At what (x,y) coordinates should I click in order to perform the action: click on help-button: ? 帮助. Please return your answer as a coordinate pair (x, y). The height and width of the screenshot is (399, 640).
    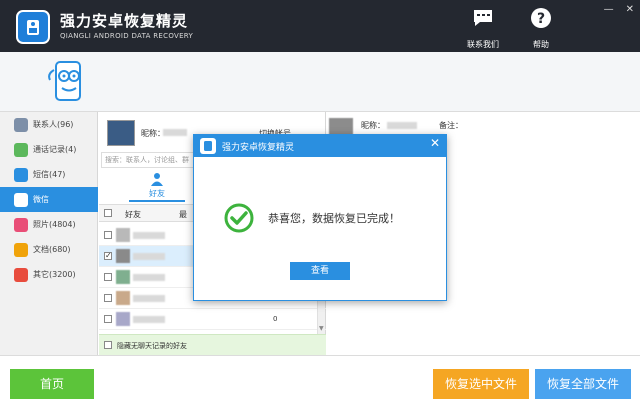
    Looking at the image, I should click on (541, 28).